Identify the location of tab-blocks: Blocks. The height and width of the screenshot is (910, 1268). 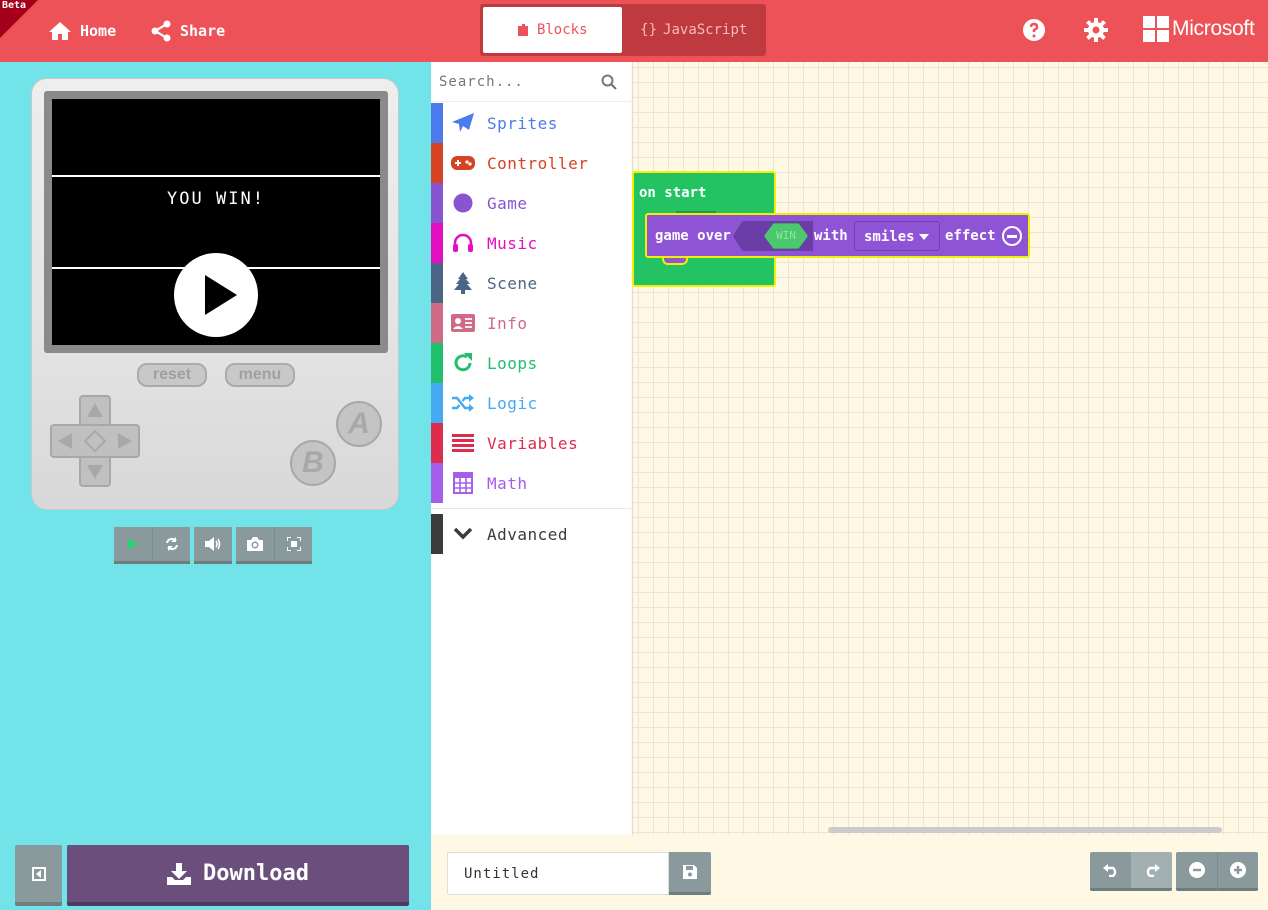
(552, 30).